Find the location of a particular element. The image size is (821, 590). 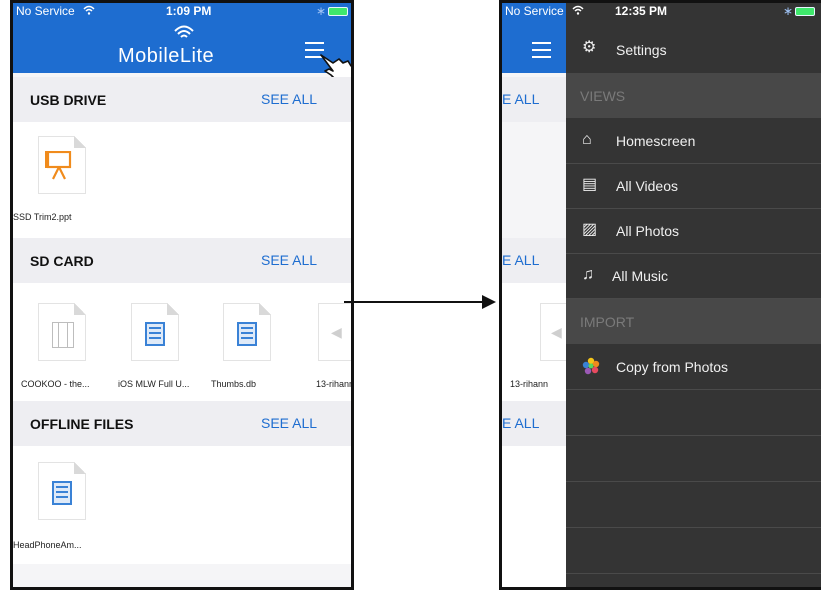

drawer-item-label: Homescreen is located at coordinates (656, 141).